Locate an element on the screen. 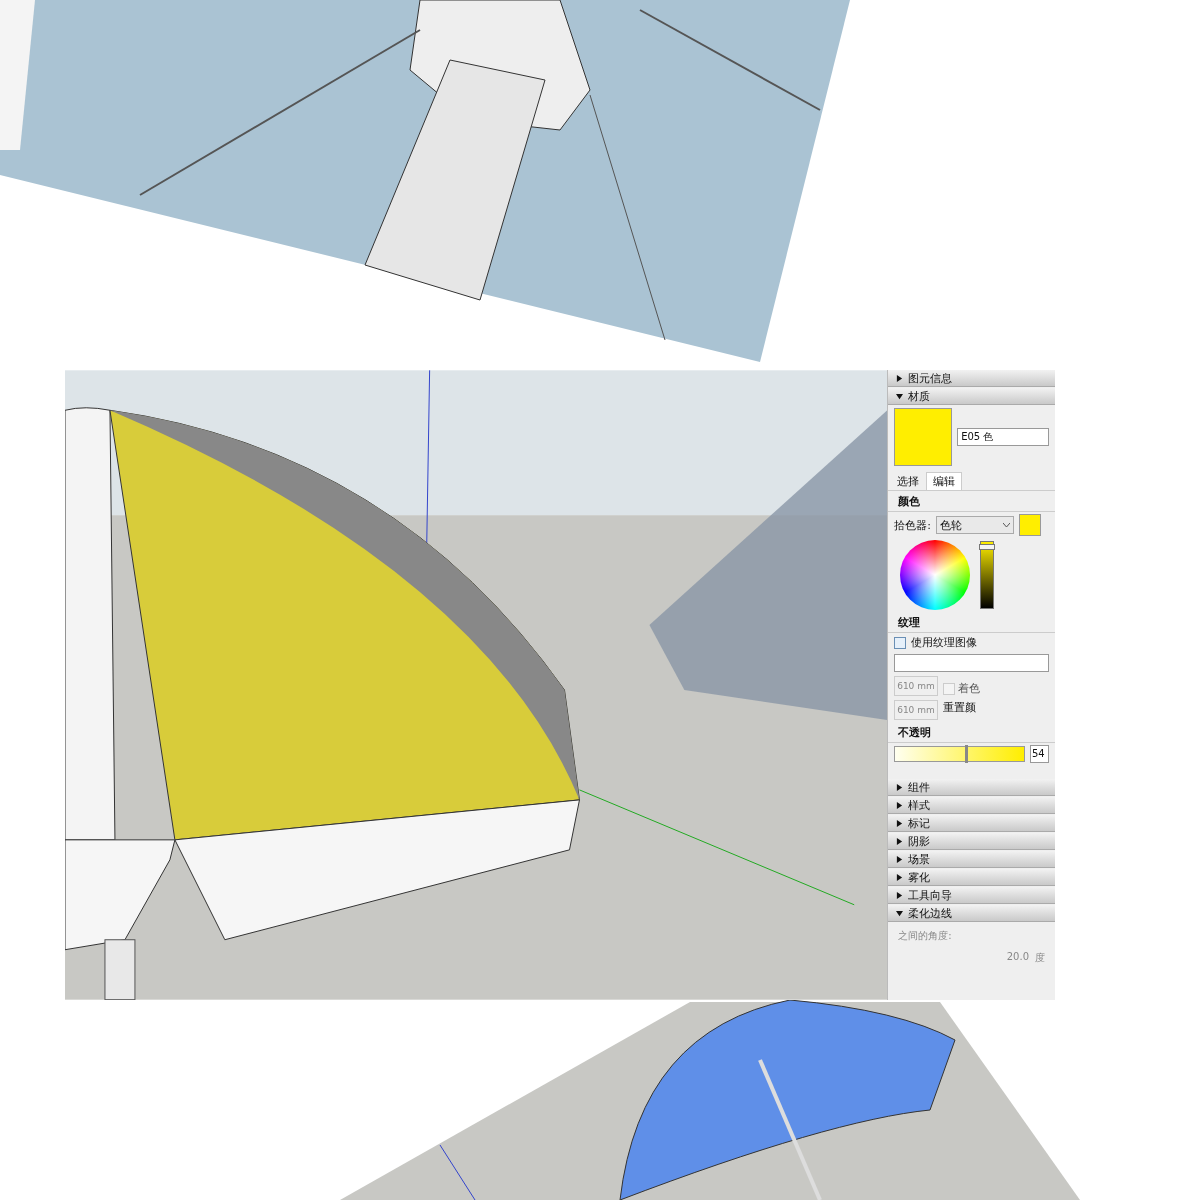 The height and width of the screenshot is (1200, 1200). opacity-field: 54 is located at coordinates (1039, 754).